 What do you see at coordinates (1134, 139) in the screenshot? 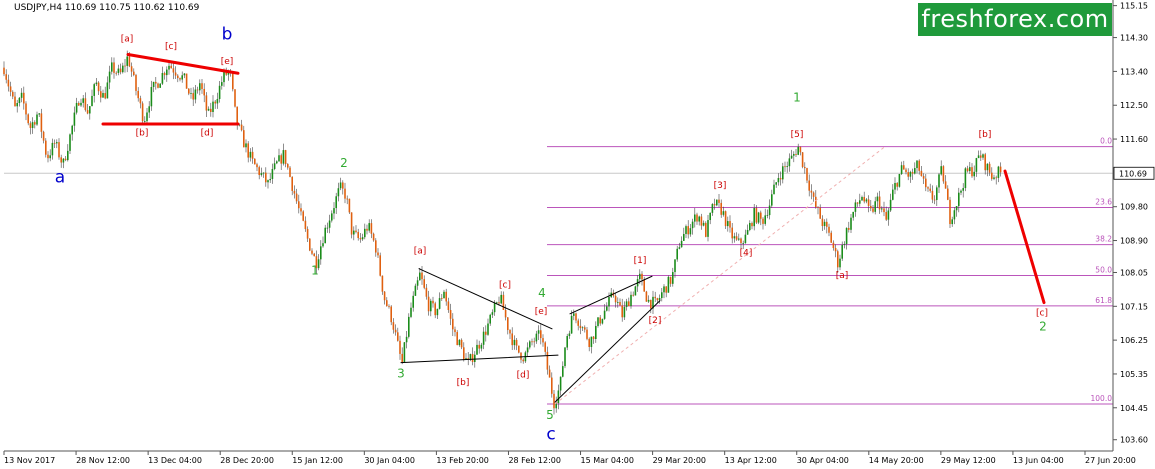
I see `y-tick-label: 111.60` at bounding box center [1134, 139].